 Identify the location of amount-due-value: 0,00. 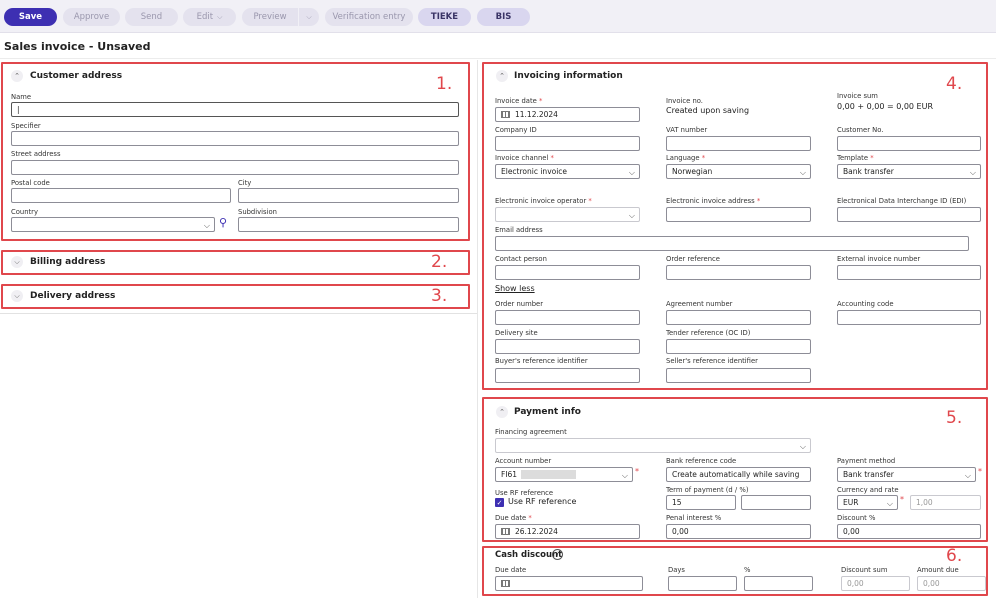
(931, 583).